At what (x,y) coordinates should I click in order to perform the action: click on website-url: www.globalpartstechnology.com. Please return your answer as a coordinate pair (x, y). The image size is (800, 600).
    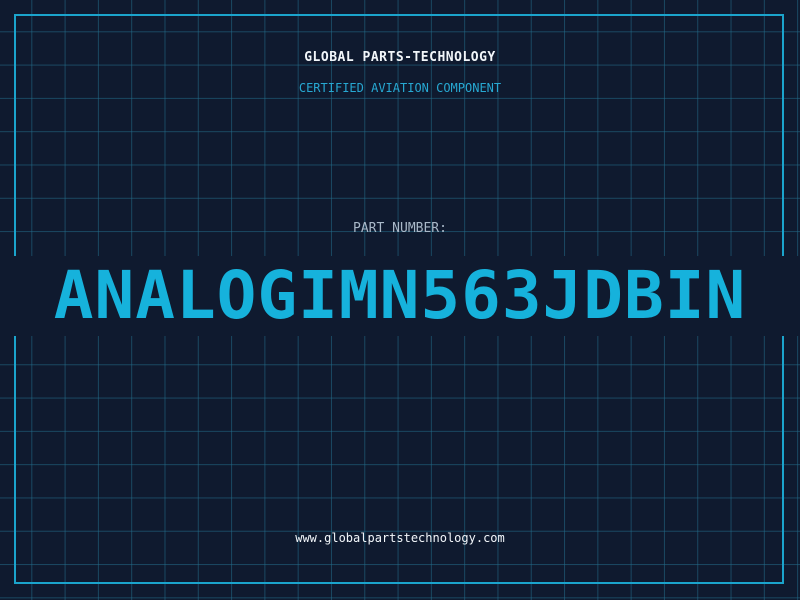
    Looking at the image, I should click on (400, 538).